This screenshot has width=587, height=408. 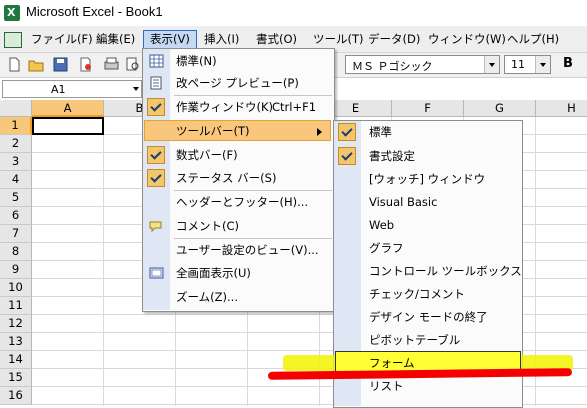 I want to click on new-document-icon, so click(x=14, y=64).